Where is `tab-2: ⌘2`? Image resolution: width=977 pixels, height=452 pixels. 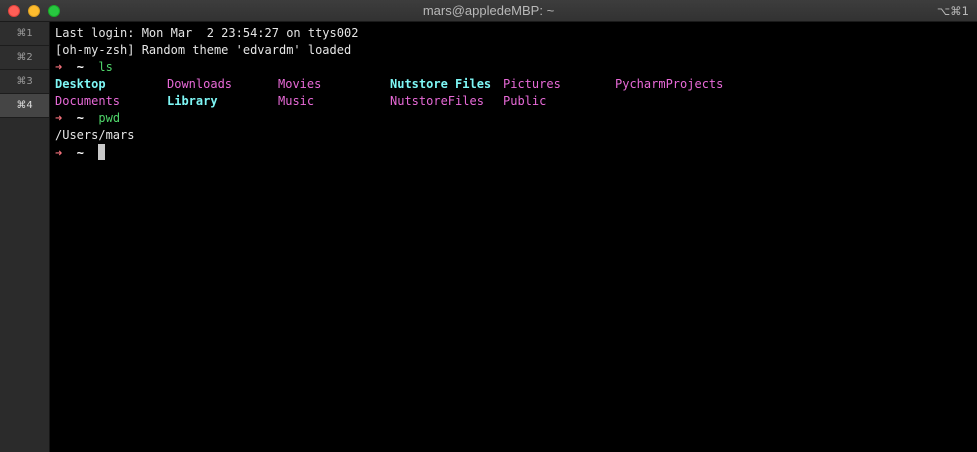 tab-2: ⌘2 is located at coordinates (24, 58).